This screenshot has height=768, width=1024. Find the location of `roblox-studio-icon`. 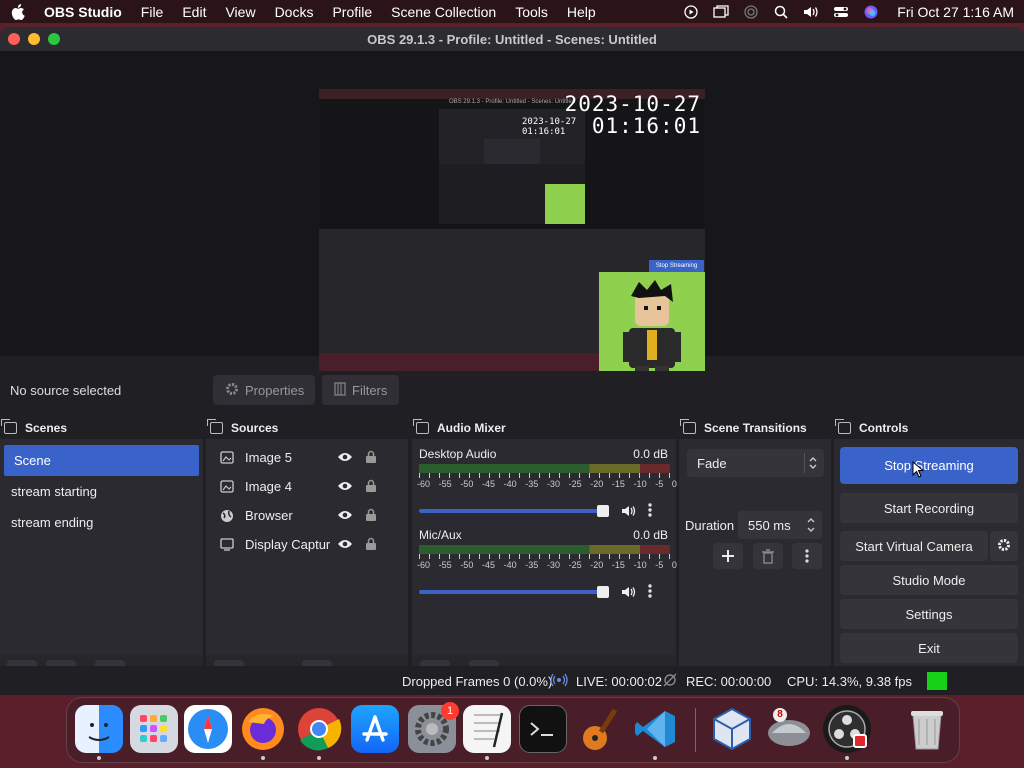

roblox-studio-icon is located at coordinates (789, 729).